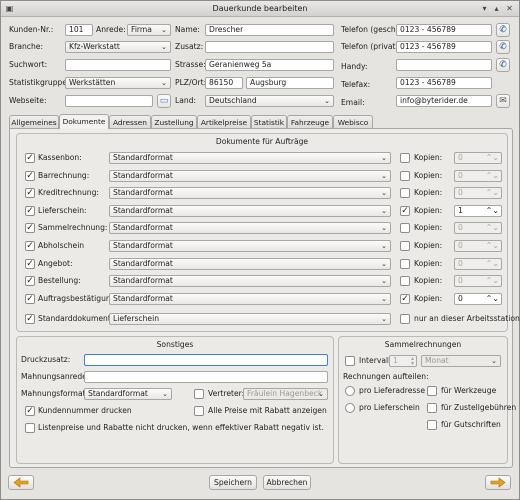 The width and height of the screenshot is (520, 500). What do you see at coordinates (149, 30) in the screenshot?
I see `anrede-select: Firma ⌄` at bounding box center [149, 30].